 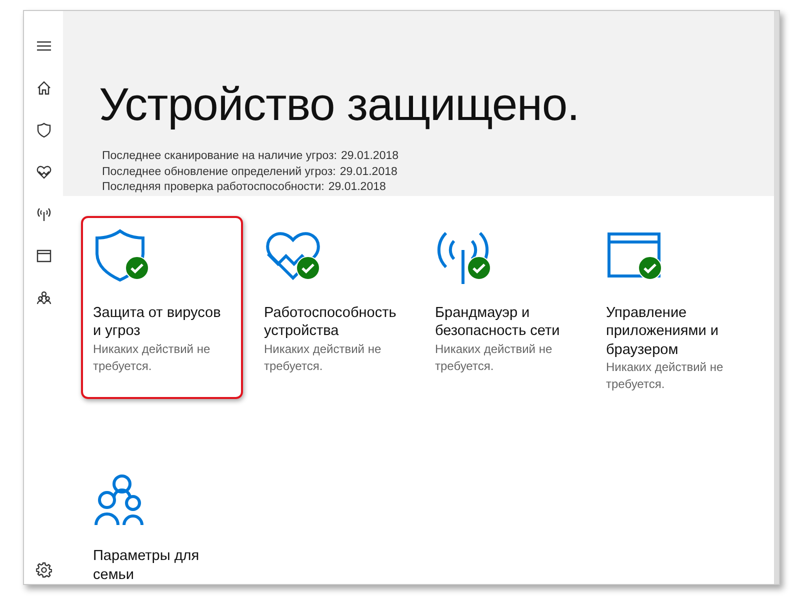 I want to click on browser-window-icon, so click(x=44, y=256).